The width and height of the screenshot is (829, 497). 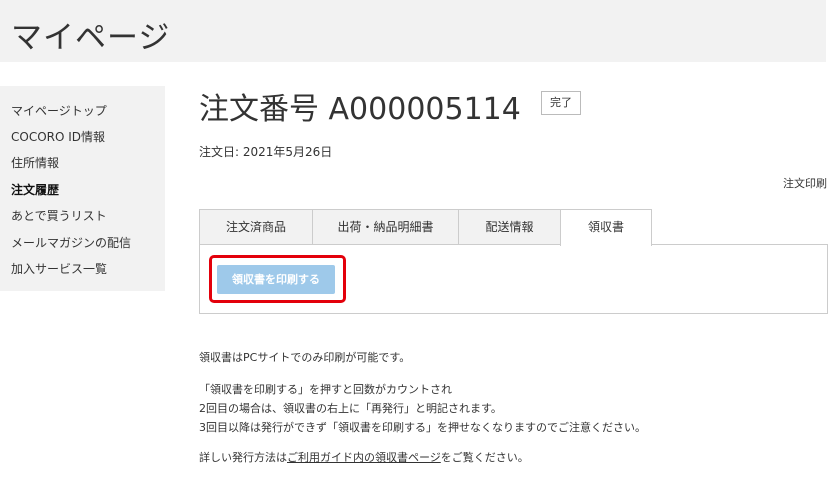 I want to click on sidebar-item-address: 住所情報, so click(x=35, y=162).